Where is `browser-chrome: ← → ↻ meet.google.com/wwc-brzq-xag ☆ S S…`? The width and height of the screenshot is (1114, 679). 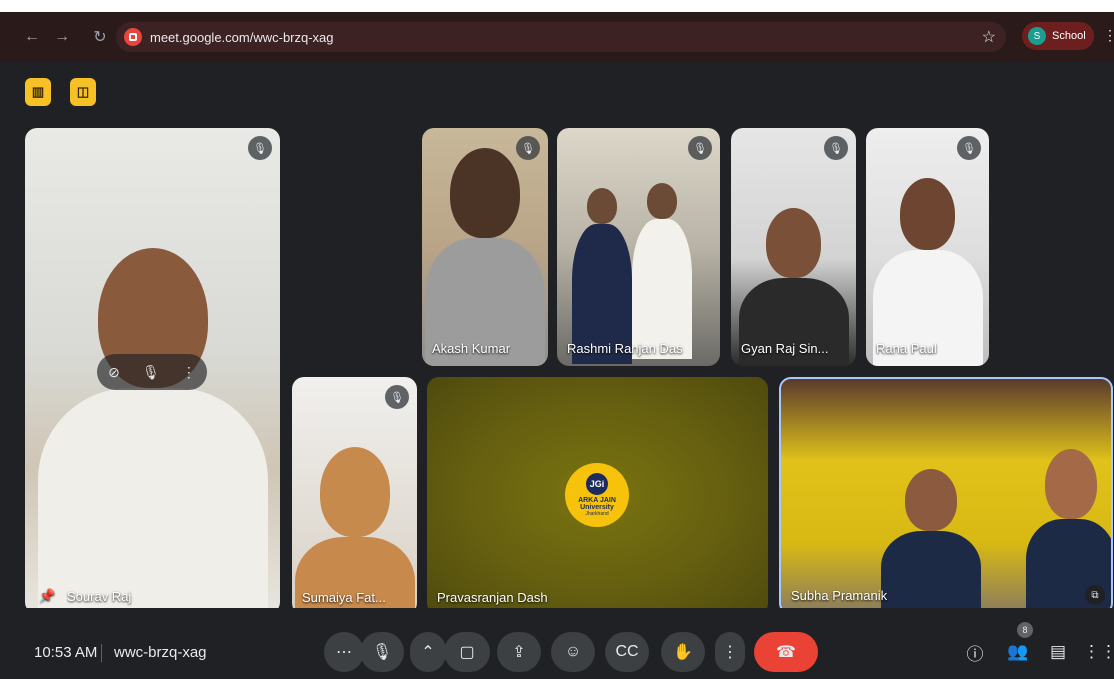
browser-chrome: ← → ↻ meet.google.com/wwc-brzq-xag ☆ S S… is located at coordinates (557, 31).